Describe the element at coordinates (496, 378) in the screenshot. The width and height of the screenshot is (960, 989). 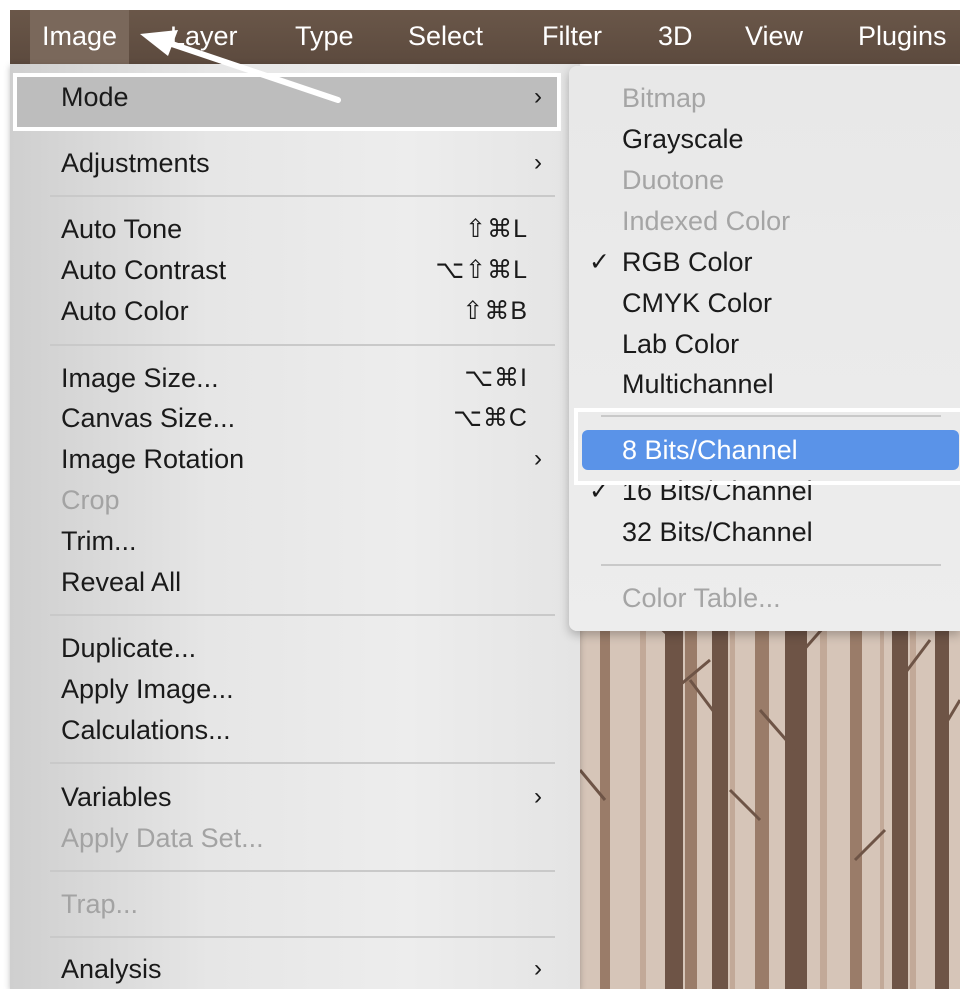
I see `shortcut-image-size: ⌥⌘I` at that location.